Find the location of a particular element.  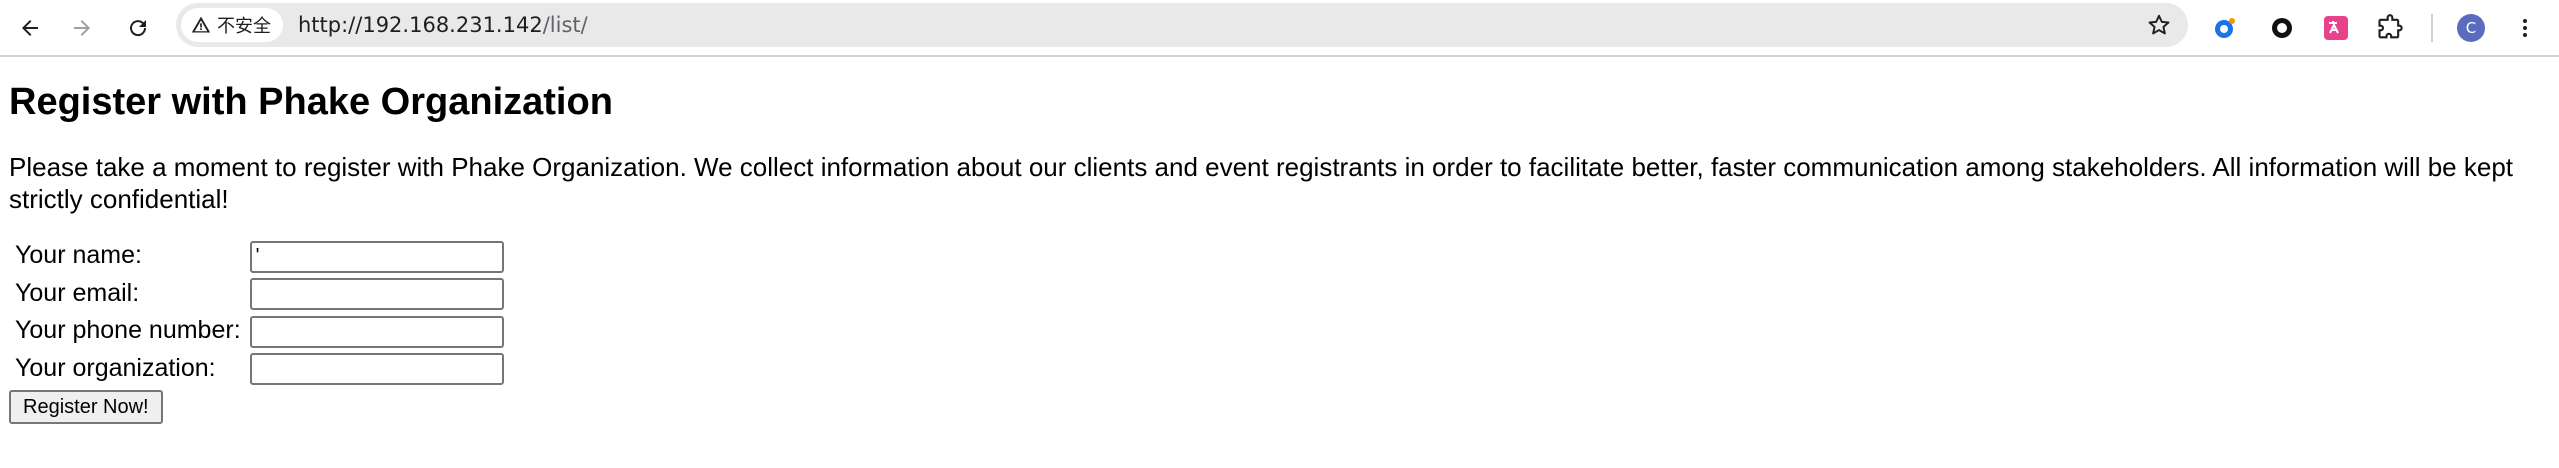

security-label: 不安全 is located at coordinates (244, 26).